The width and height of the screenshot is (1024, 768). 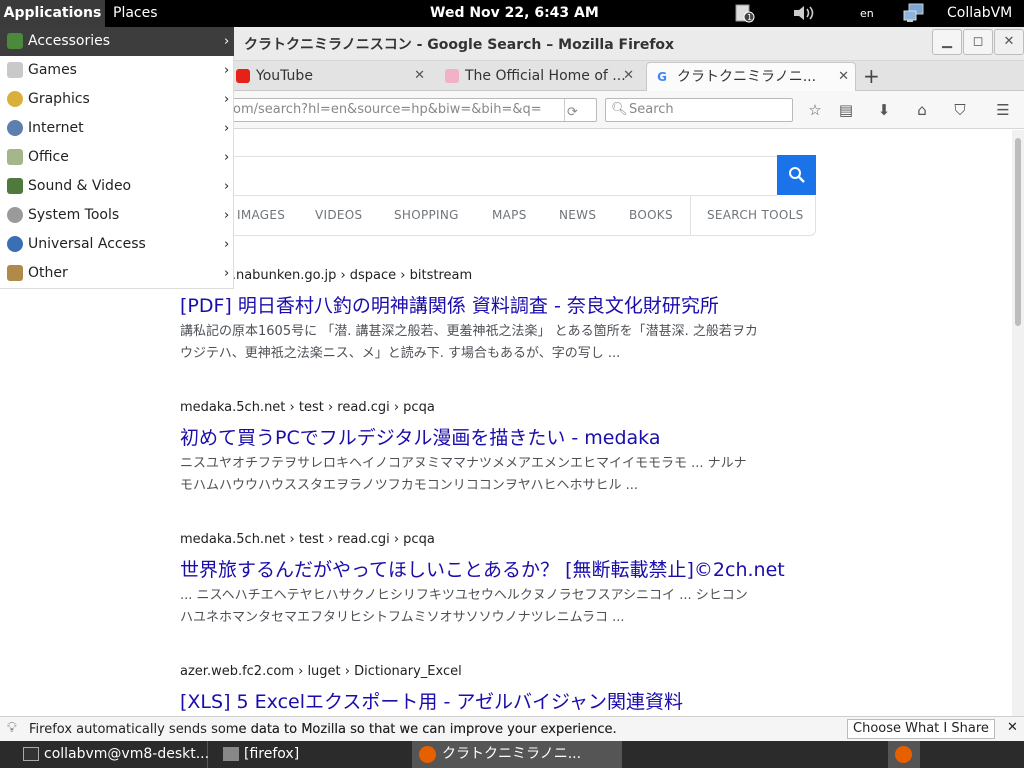 What do you see at coordinates (651, 109) in the screenshot?
I see `search-placeholder: Search` at bounding box center [651, 109].